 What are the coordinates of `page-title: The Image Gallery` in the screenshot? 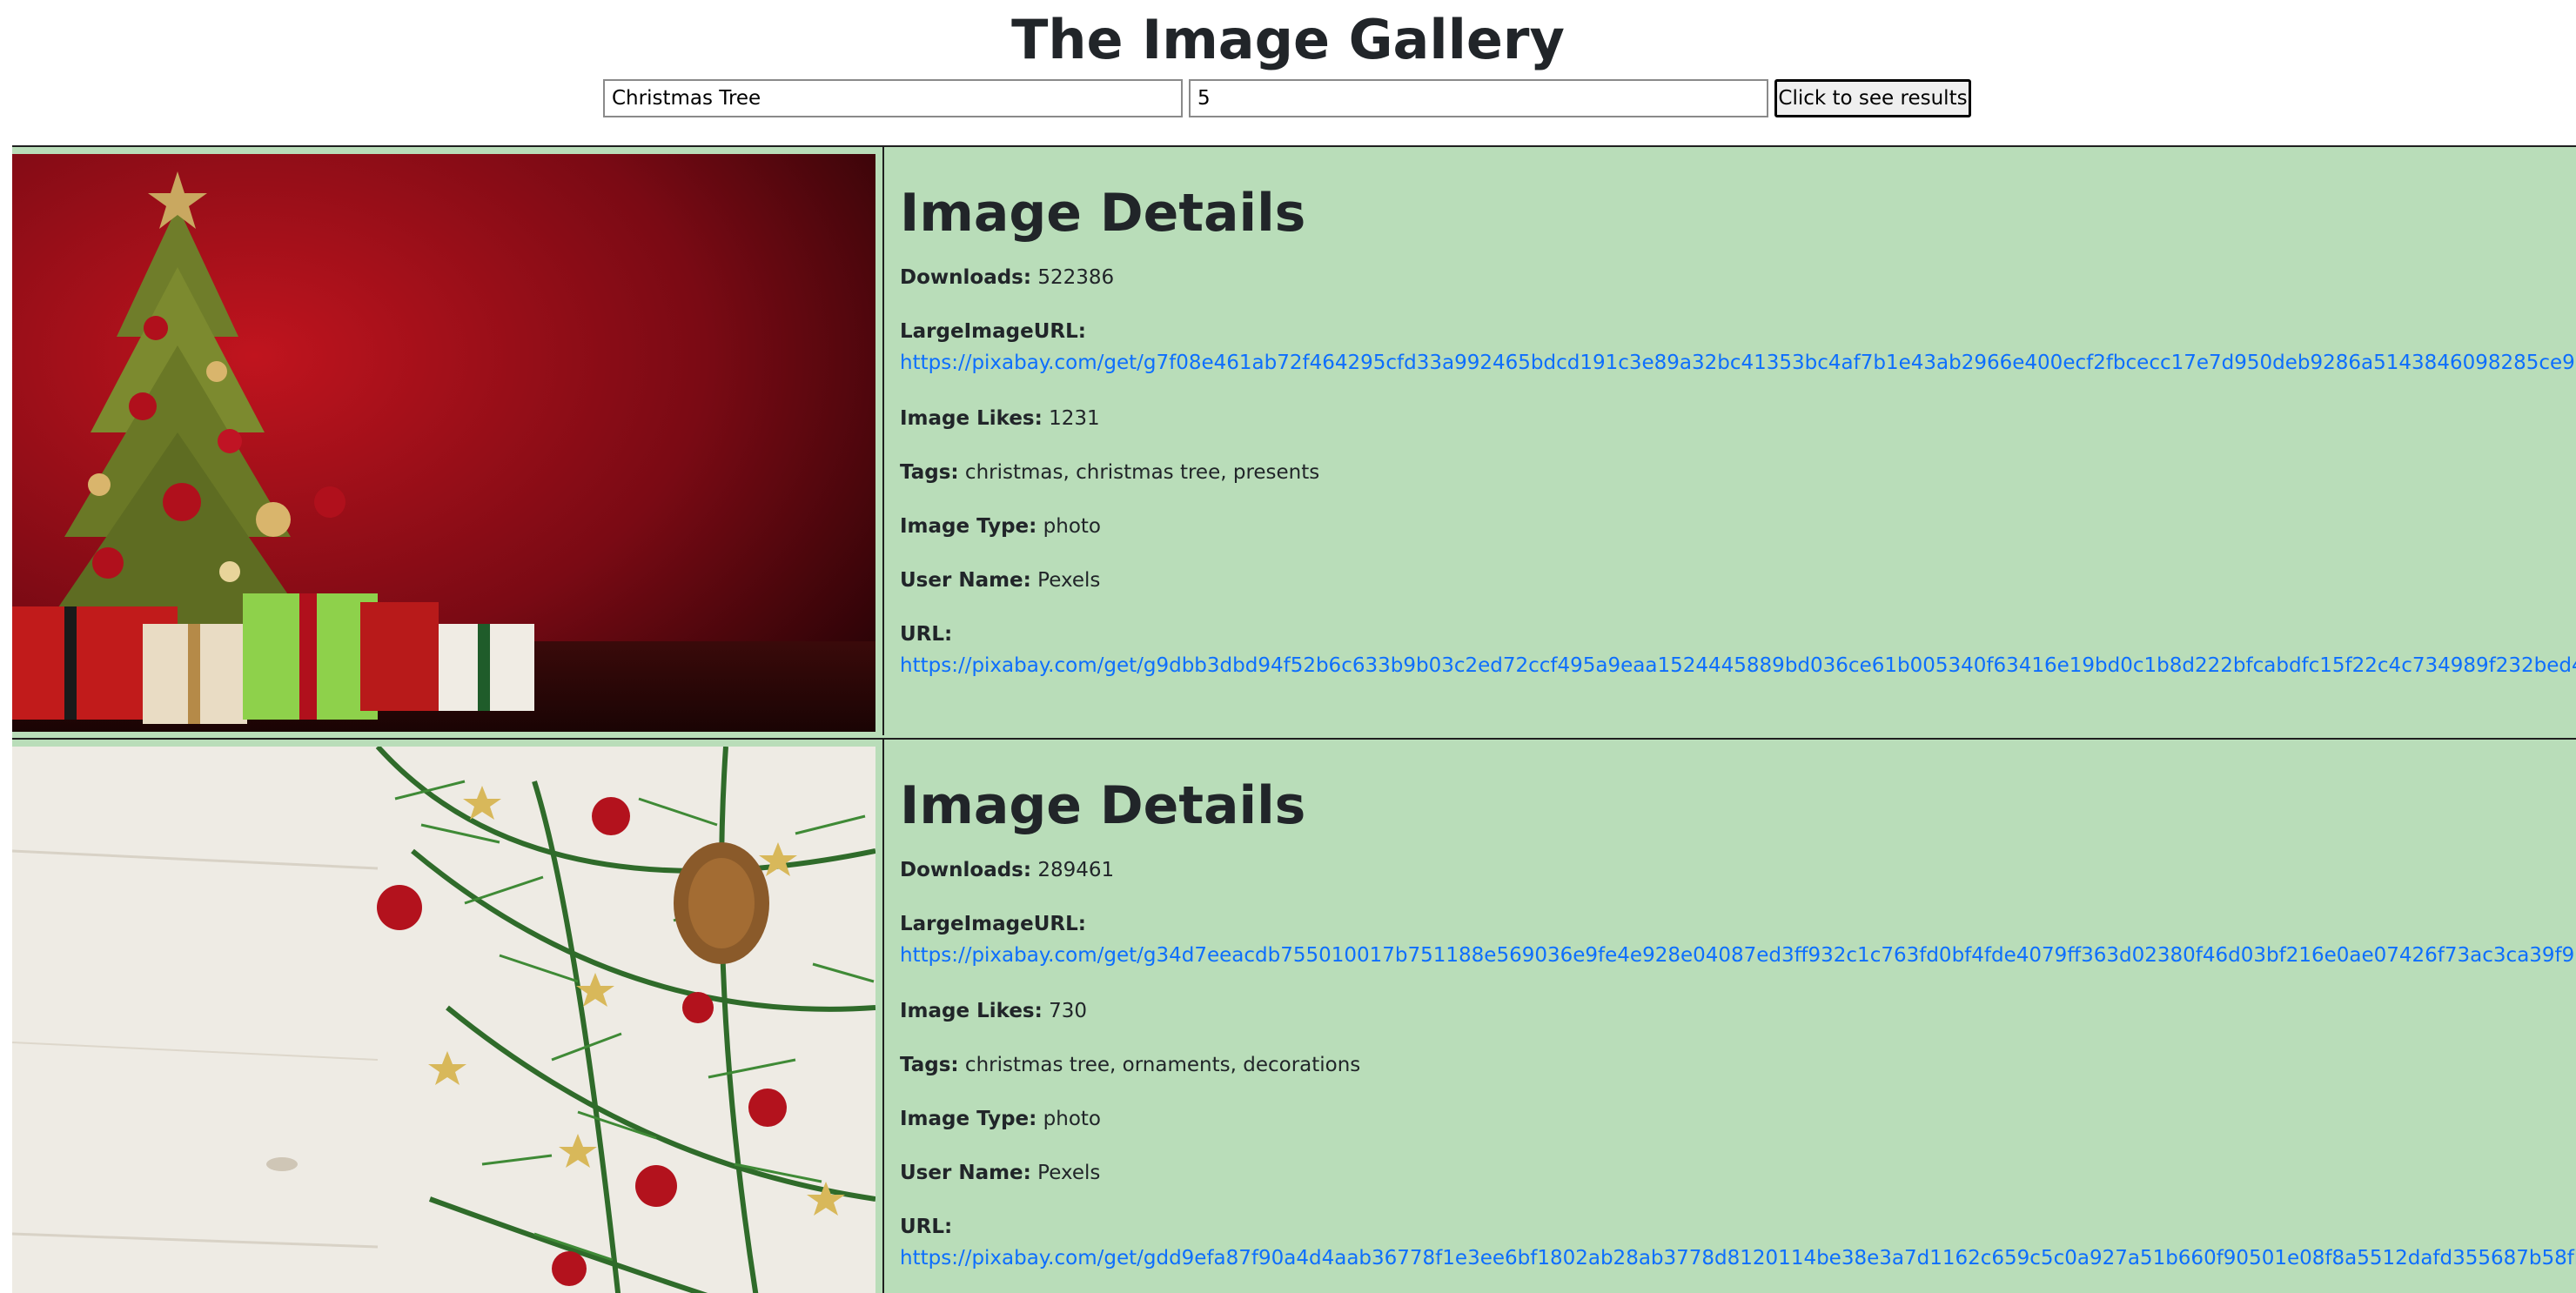 It's located at (1288, 39).